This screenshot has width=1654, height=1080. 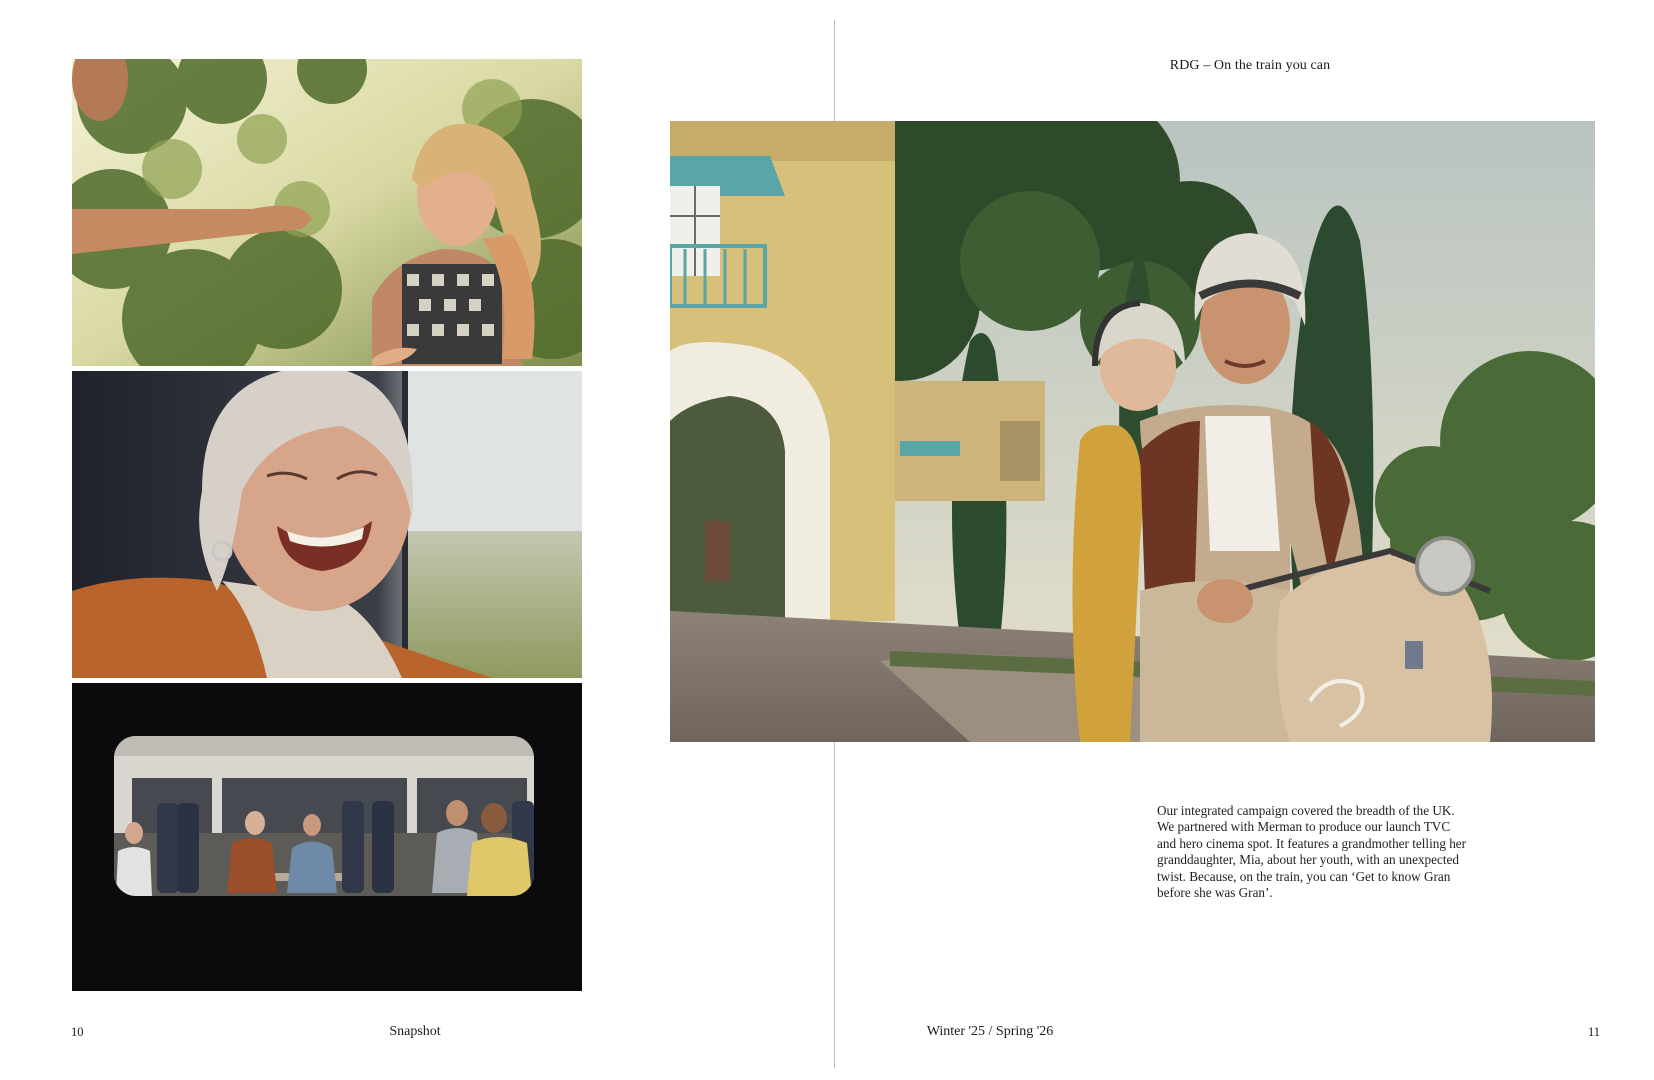 What do you see at coordinates (1593, 1032) in the screenshot?
I see `right-page-number: 11` at bounding box center [1593, 1032].